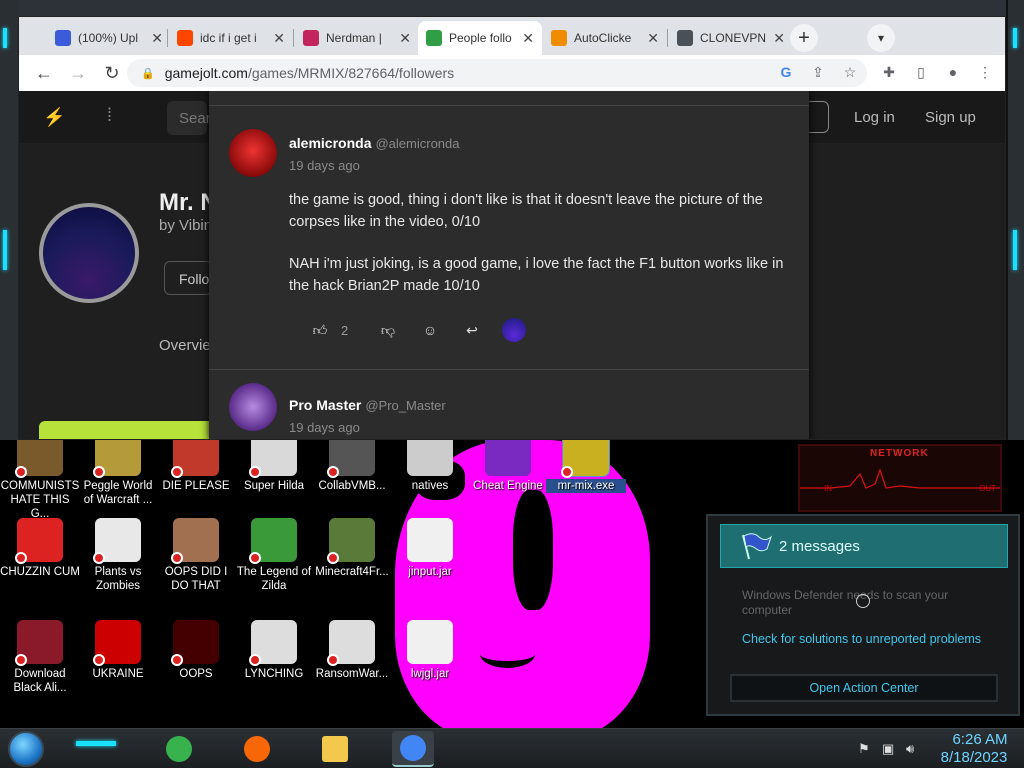  I want to click on desktop-icon: CHUZZIN CUM, so click(40, 548).